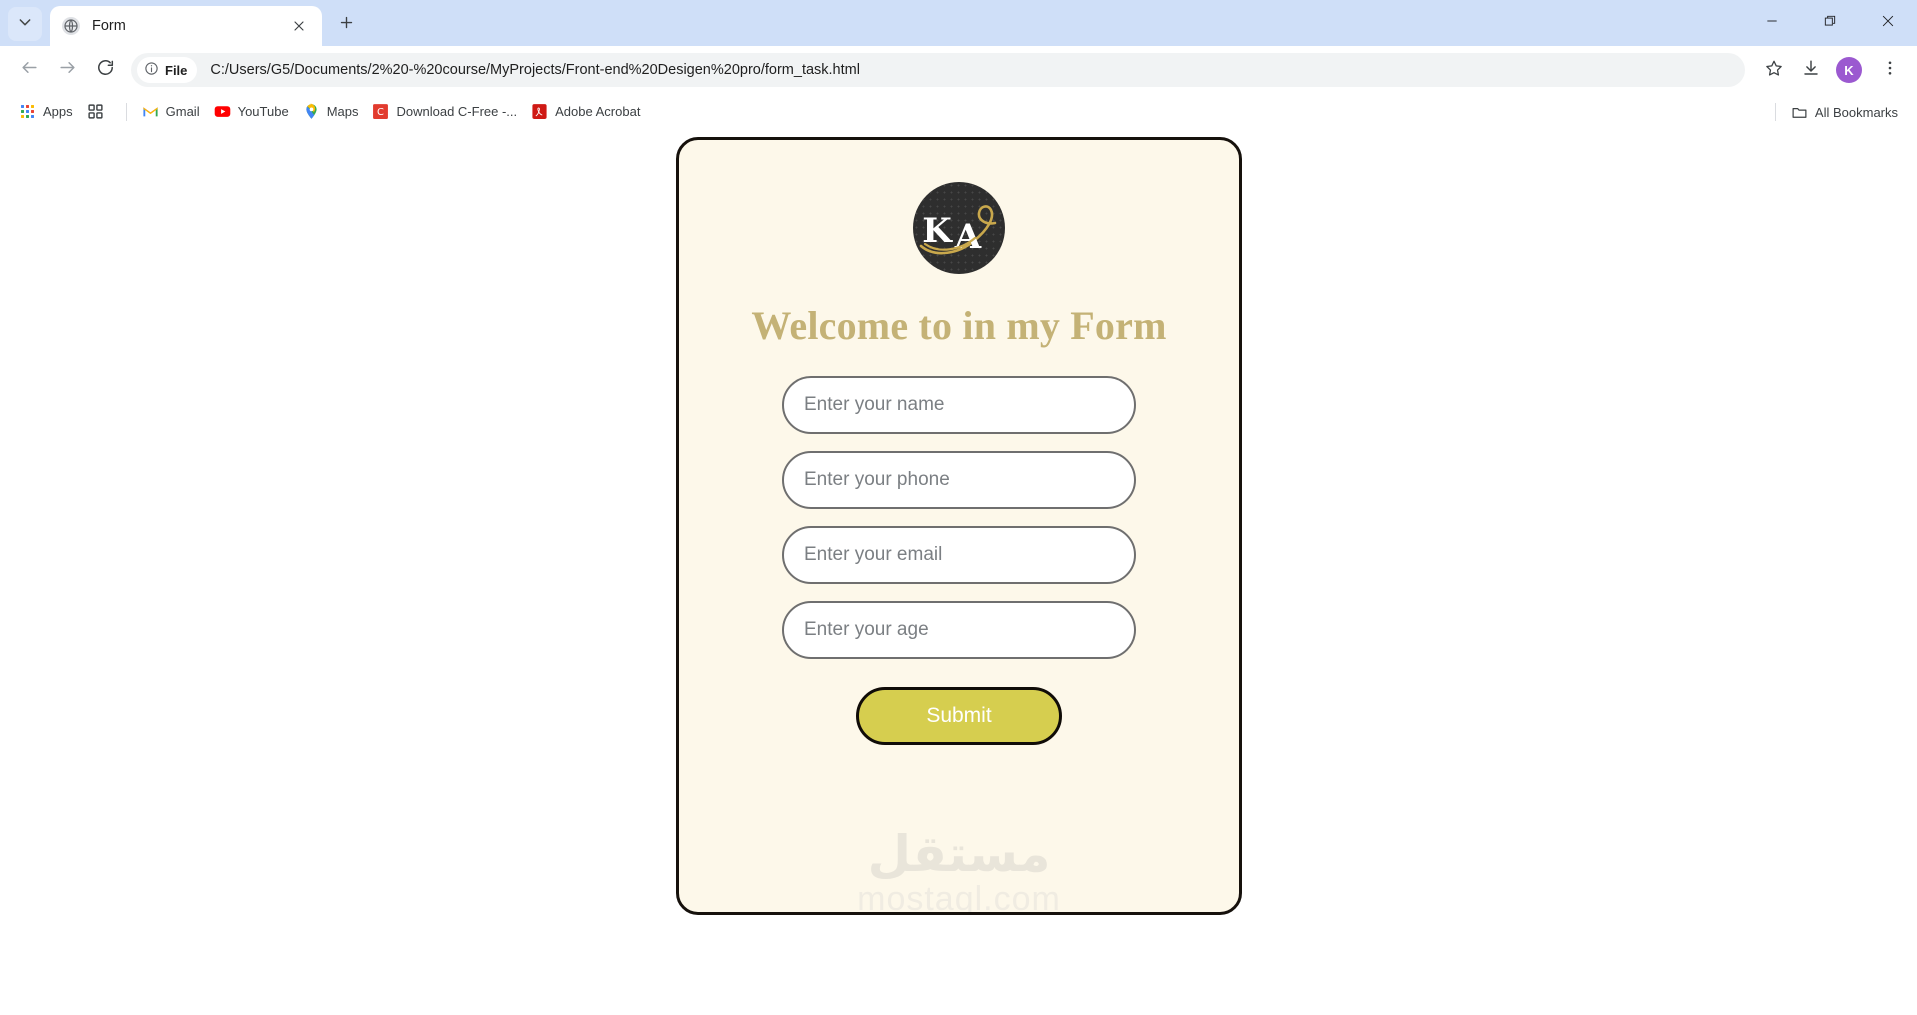 The image size is (1917, 1015). I want to click on all-bookmarks-divider, so click(1775, 112).